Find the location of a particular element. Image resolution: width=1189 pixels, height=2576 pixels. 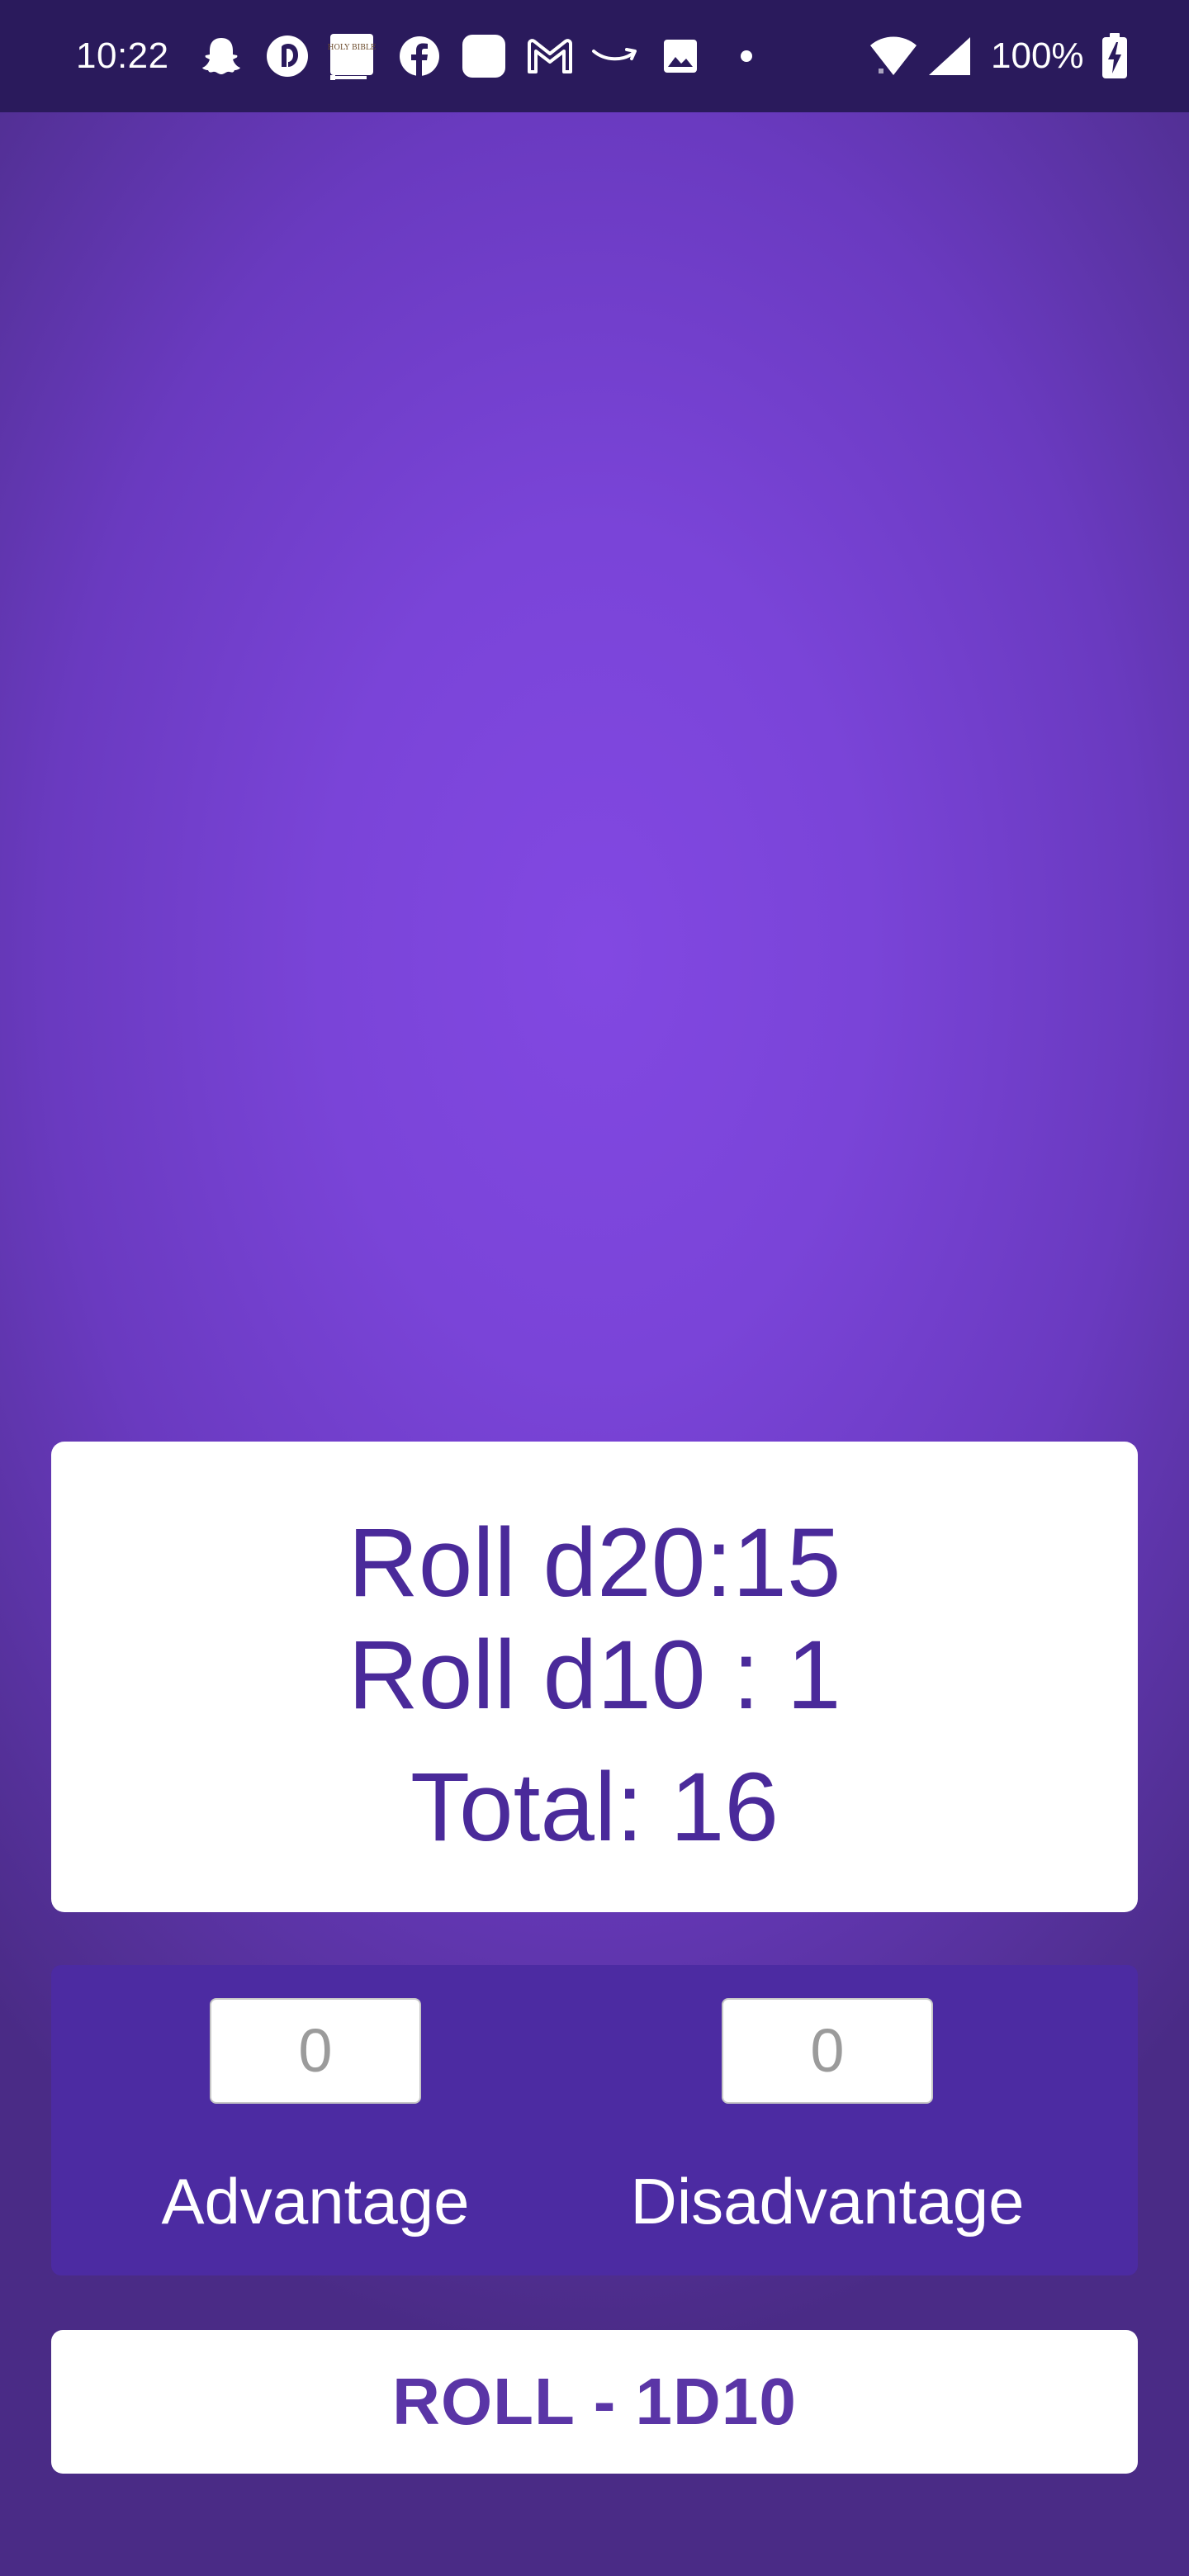

bible-icon-text: HOLY BIBLE is located at coordinates (352, 48).